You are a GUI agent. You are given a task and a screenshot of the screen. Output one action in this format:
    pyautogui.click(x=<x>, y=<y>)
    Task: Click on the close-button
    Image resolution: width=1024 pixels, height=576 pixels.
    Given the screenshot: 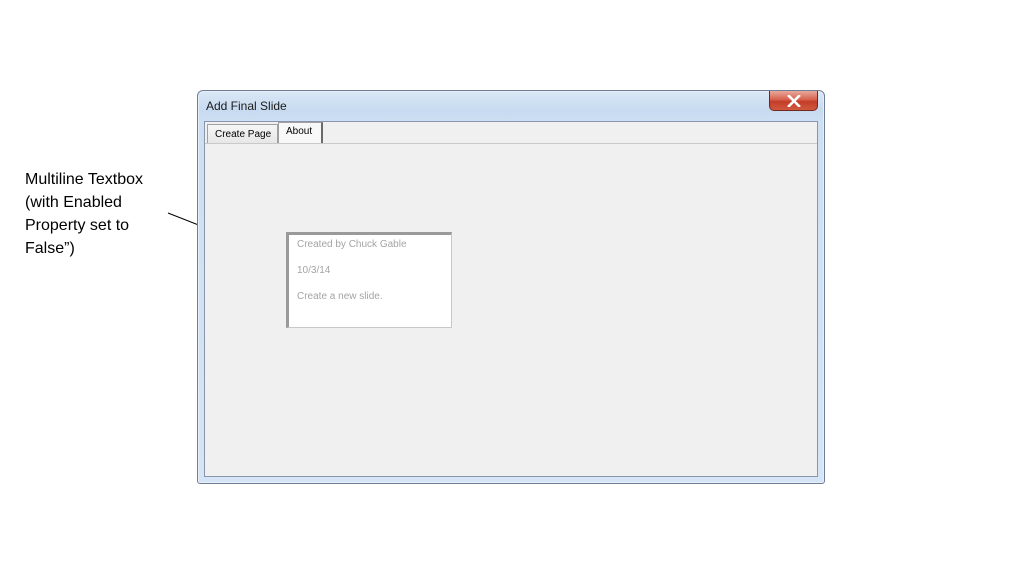 What is the action you would take?
    pyautogui.click(x=793, y=101)
    